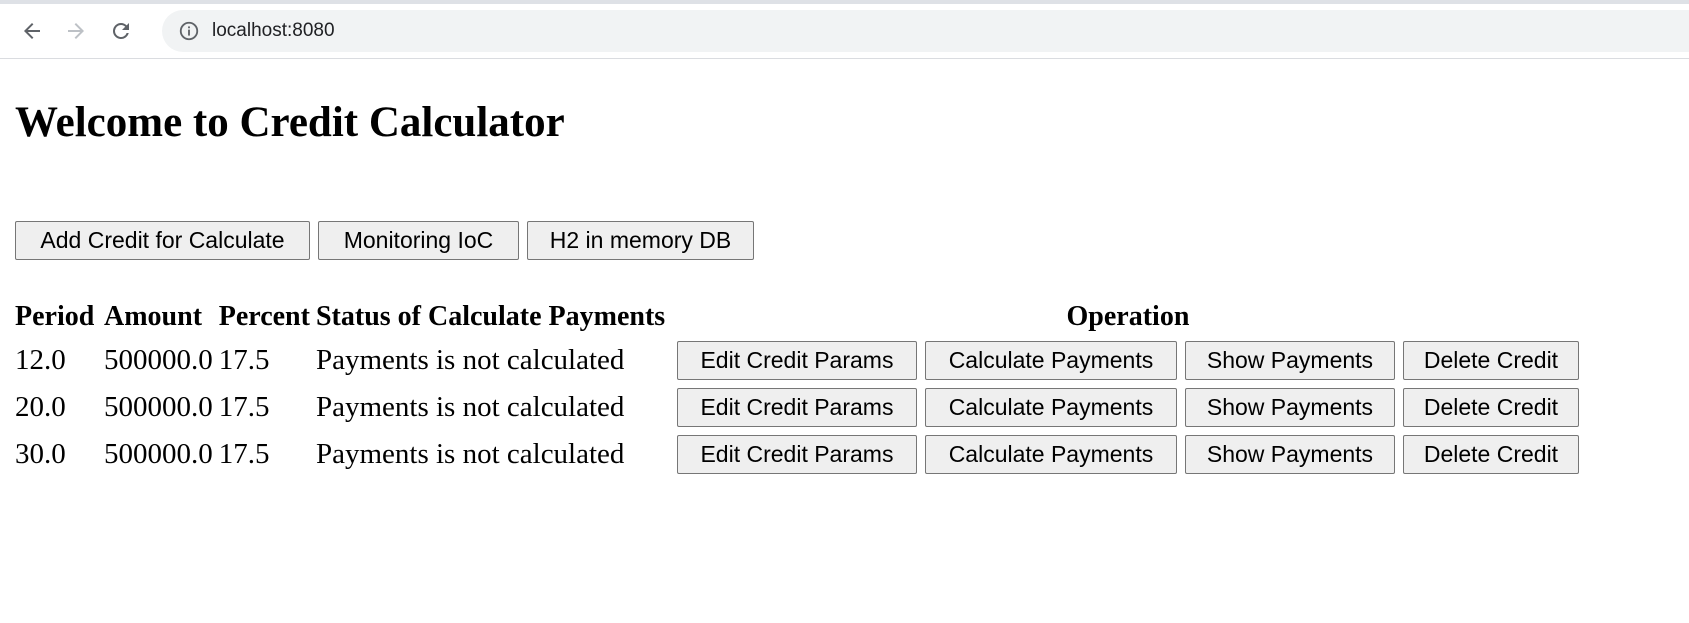 The height and width of the screenshot is (623, 1689). What do you see at coordinates (40, 453) in the screenshot?
I see `cell-period: 30.0` at bounding box center [40, 453].